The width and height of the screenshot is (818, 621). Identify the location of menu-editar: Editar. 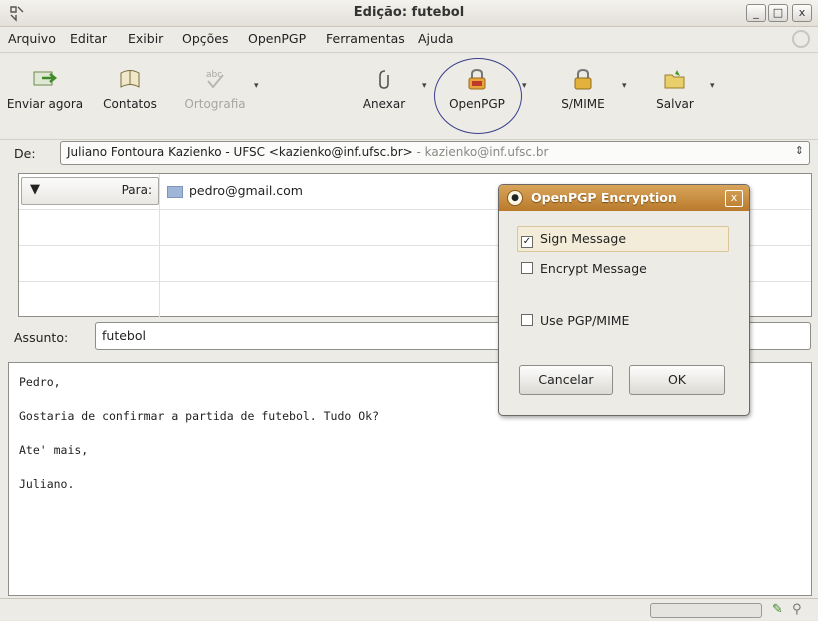
(88, 38).